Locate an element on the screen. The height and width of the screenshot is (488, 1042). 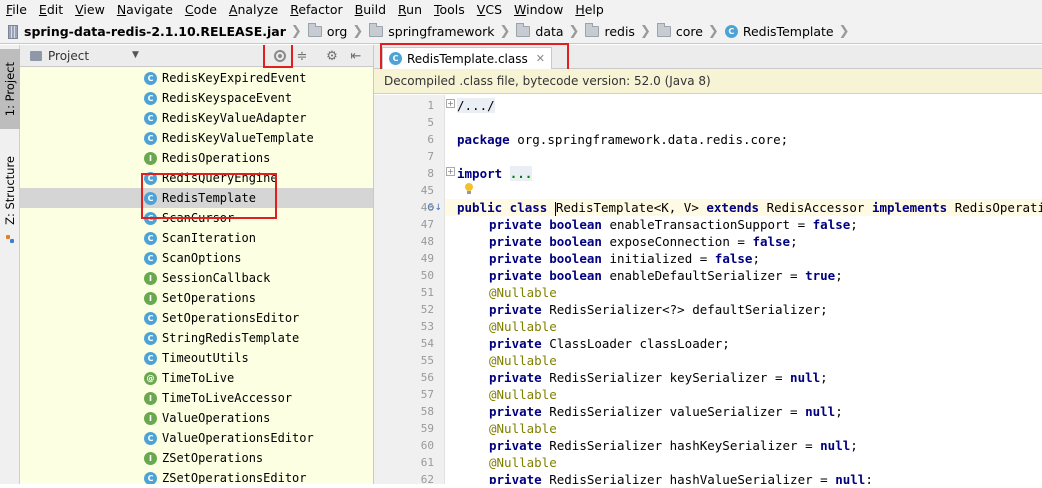
menu-item-view: View is located at coordinates (90, 10).